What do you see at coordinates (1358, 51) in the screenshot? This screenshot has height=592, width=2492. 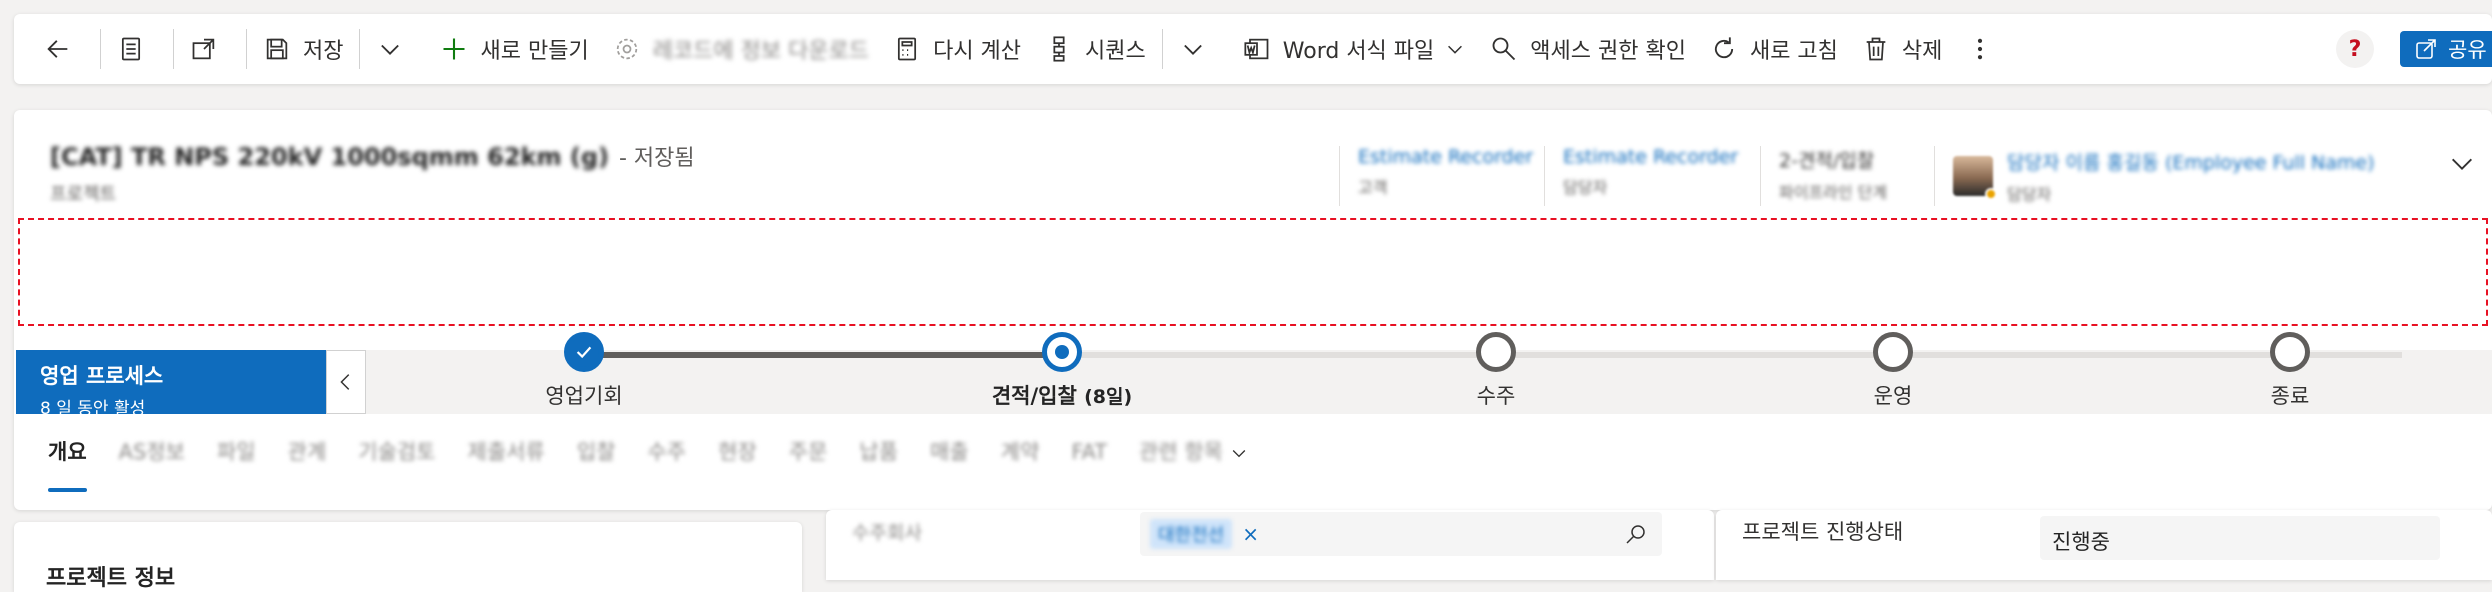 I see `word-template-label: Word 서식 파일` at bounding box center [1358, 51].